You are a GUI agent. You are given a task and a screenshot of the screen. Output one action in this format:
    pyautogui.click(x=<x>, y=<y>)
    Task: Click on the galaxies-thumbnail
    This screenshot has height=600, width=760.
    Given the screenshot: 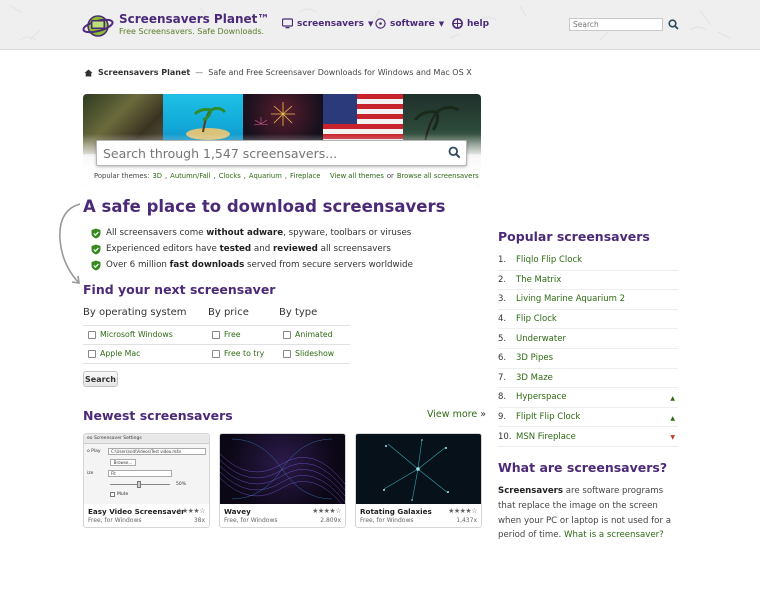 What is the action you would take?
    pyautogui.click(x=416, y=470)
    